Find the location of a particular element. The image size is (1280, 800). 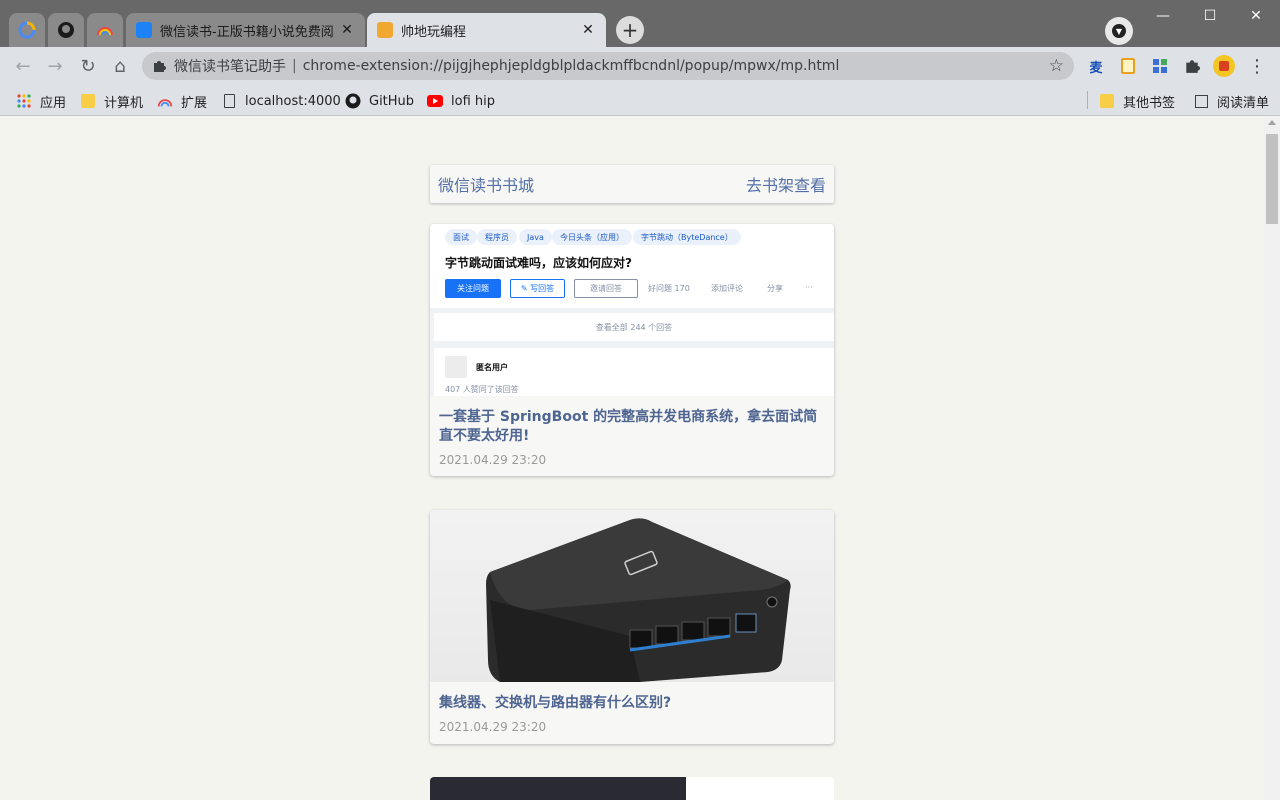

reading-list-button: 阅读清单 is located at coordinates (1231, 101).